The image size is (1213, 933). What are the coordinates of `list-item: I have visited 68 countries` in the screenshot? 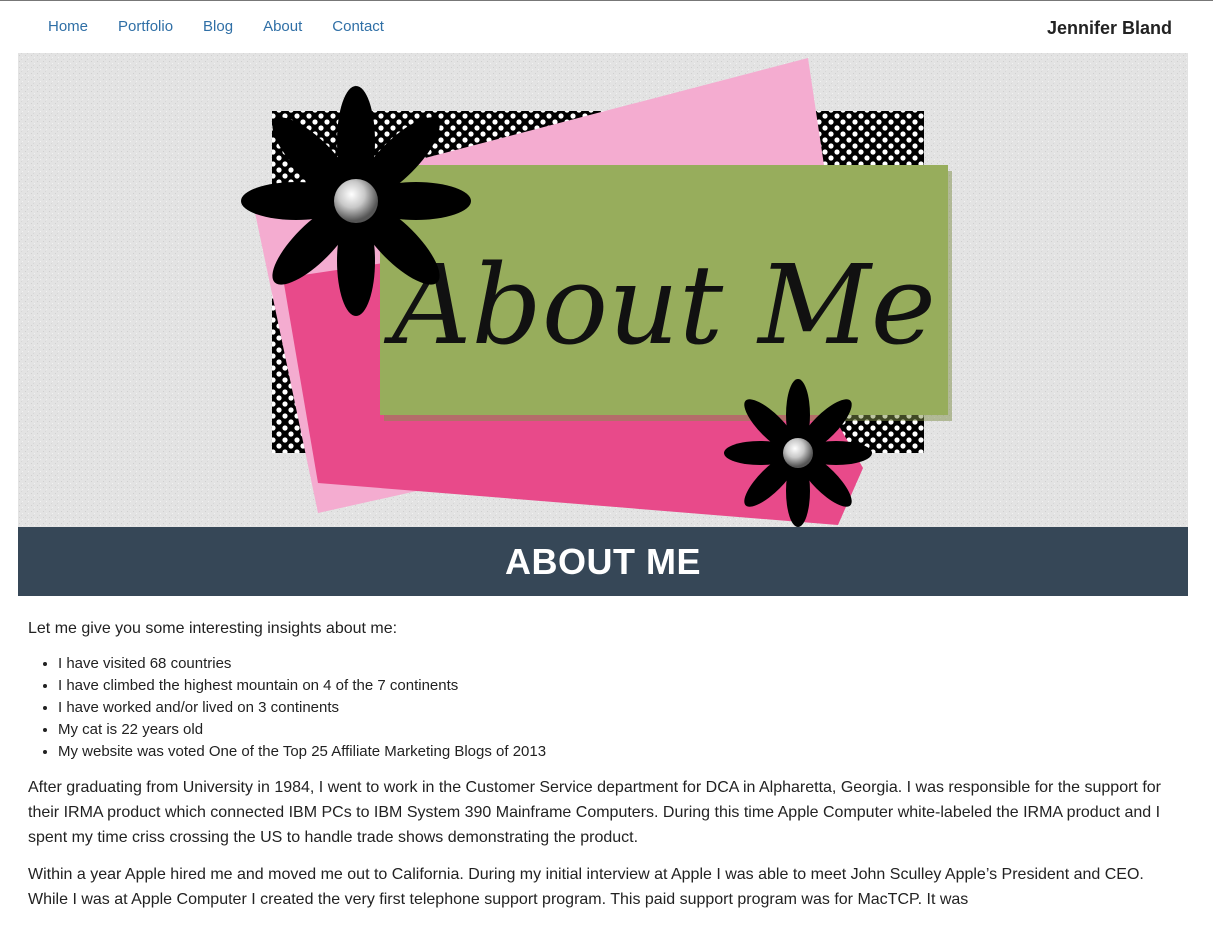 It's located at (613, 664).